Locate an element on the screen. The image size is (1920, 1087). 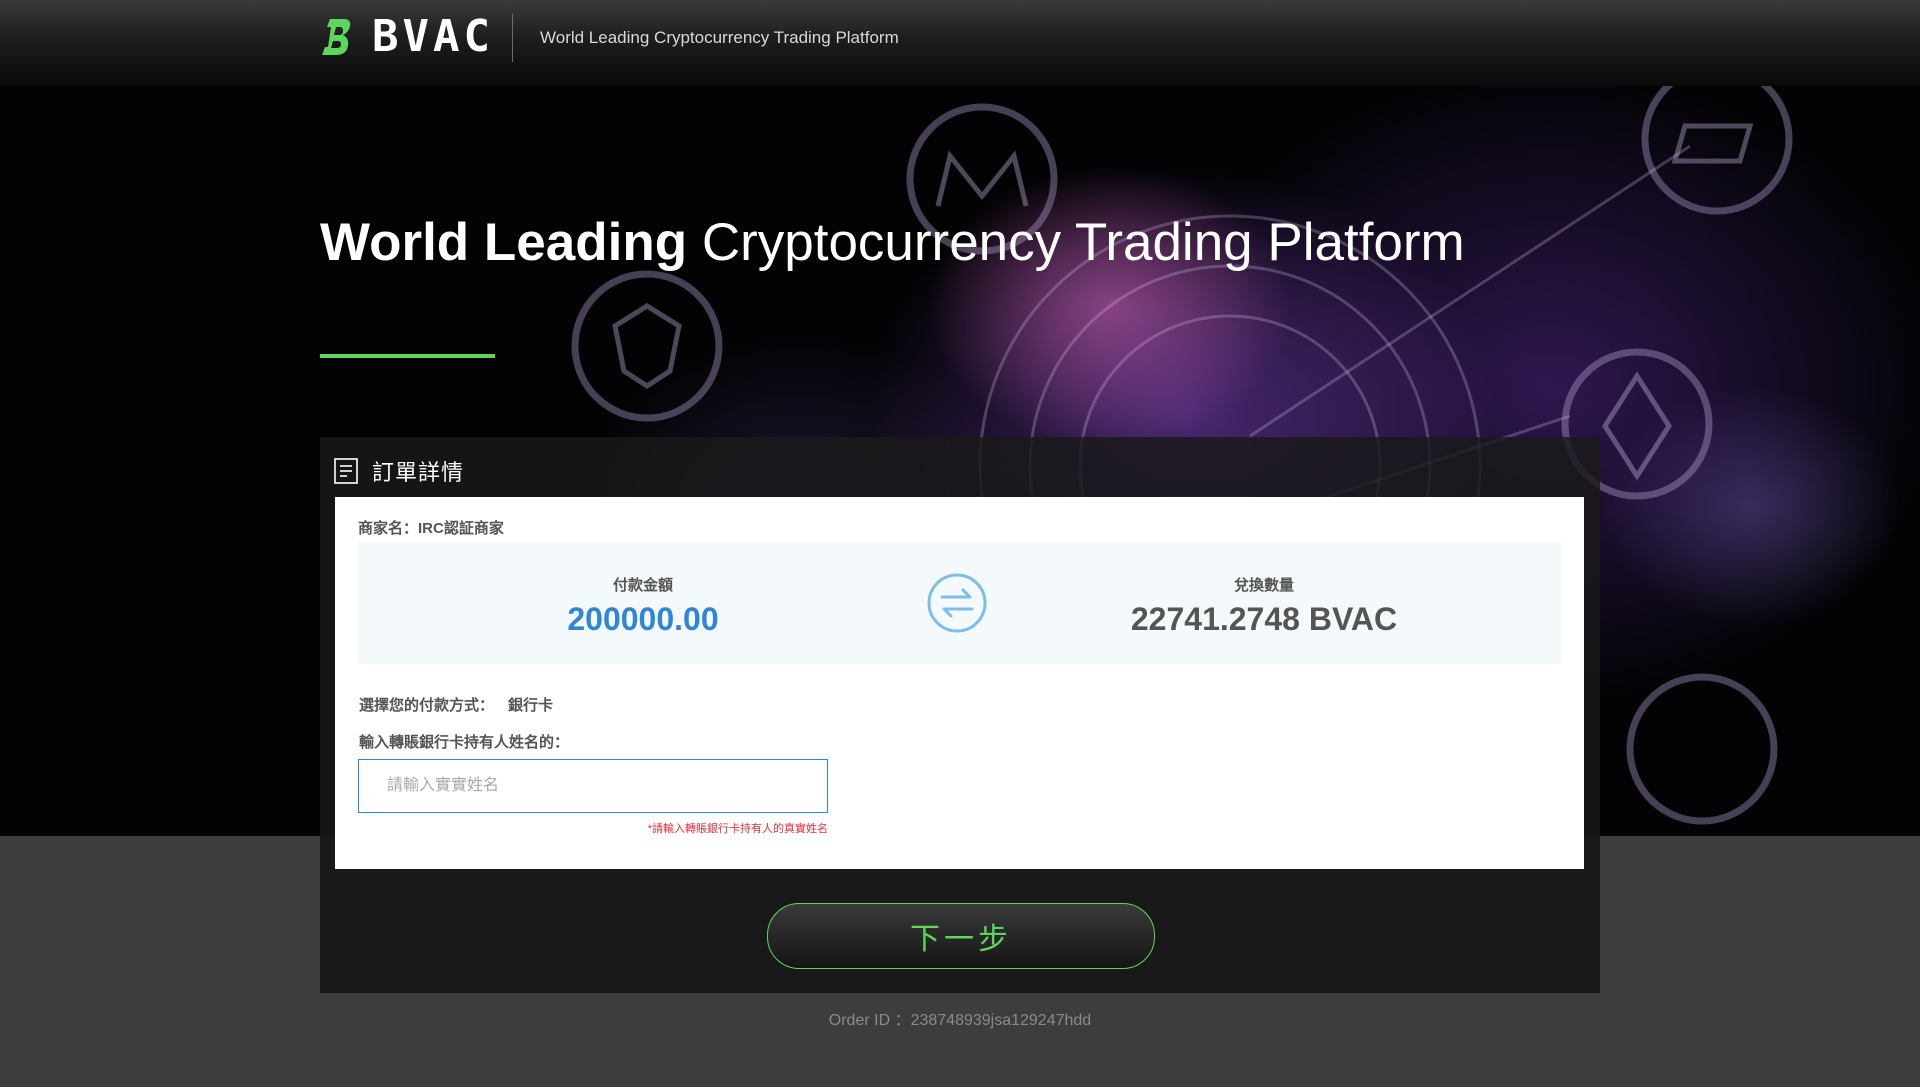
payment-amount-block: 付款金額 200000.00 is located at coordinates (643, 606).